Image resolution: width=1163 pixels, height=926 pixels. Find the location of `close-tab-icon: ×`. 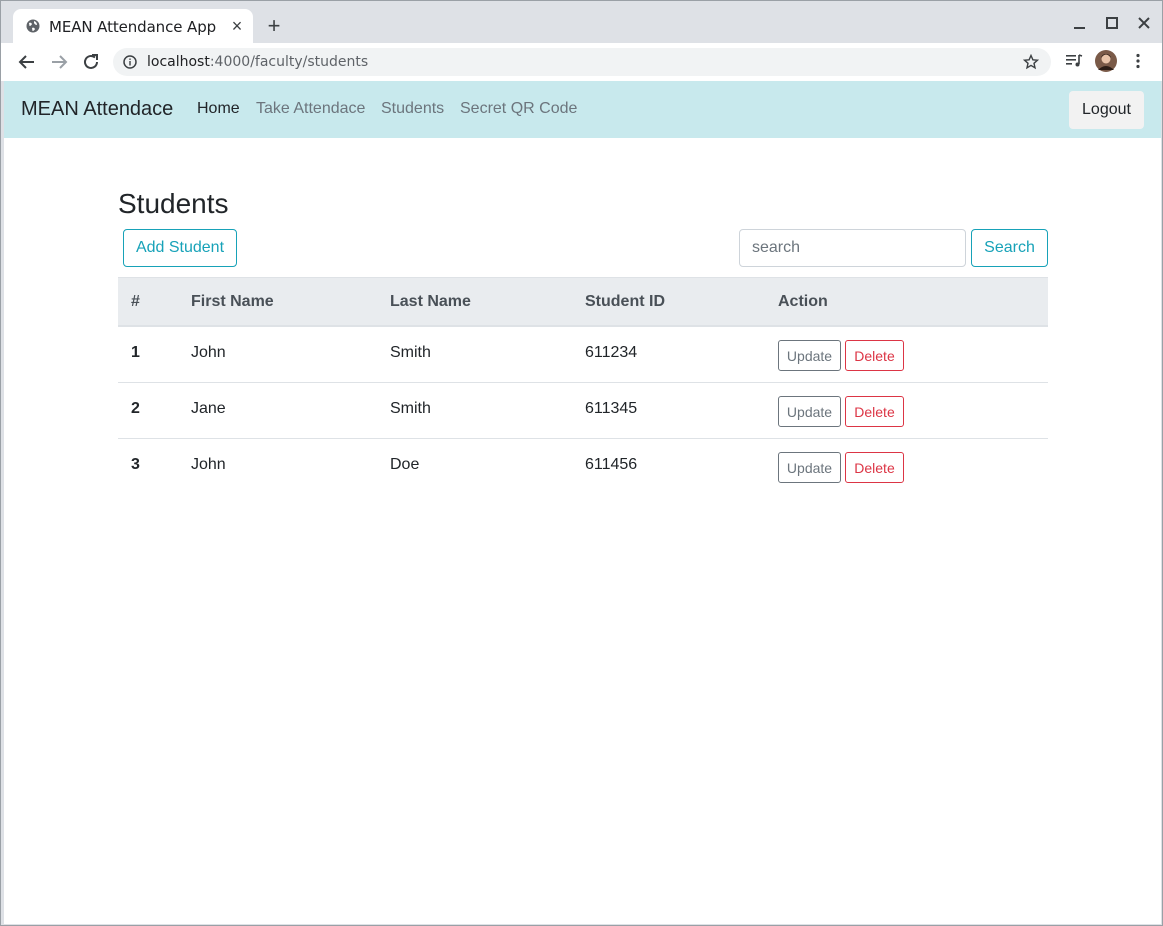

close-tab-icon: × is located at coordinates (237, 26).